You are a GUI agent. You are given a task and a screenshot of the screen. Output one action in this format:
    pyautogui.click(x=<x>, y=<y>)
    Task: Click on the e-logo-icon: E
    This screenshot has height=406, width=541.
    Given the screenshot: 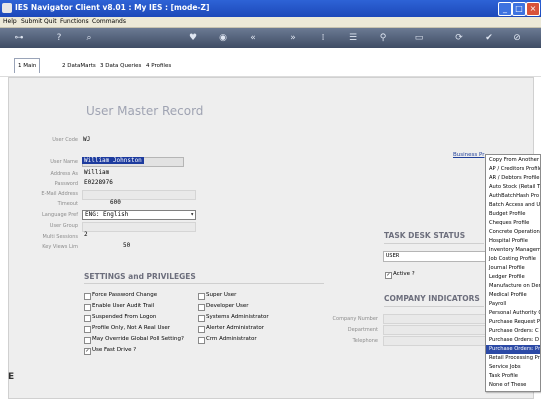 What is the action you would take?
    pyautogui.click(x=11, y=377)
    